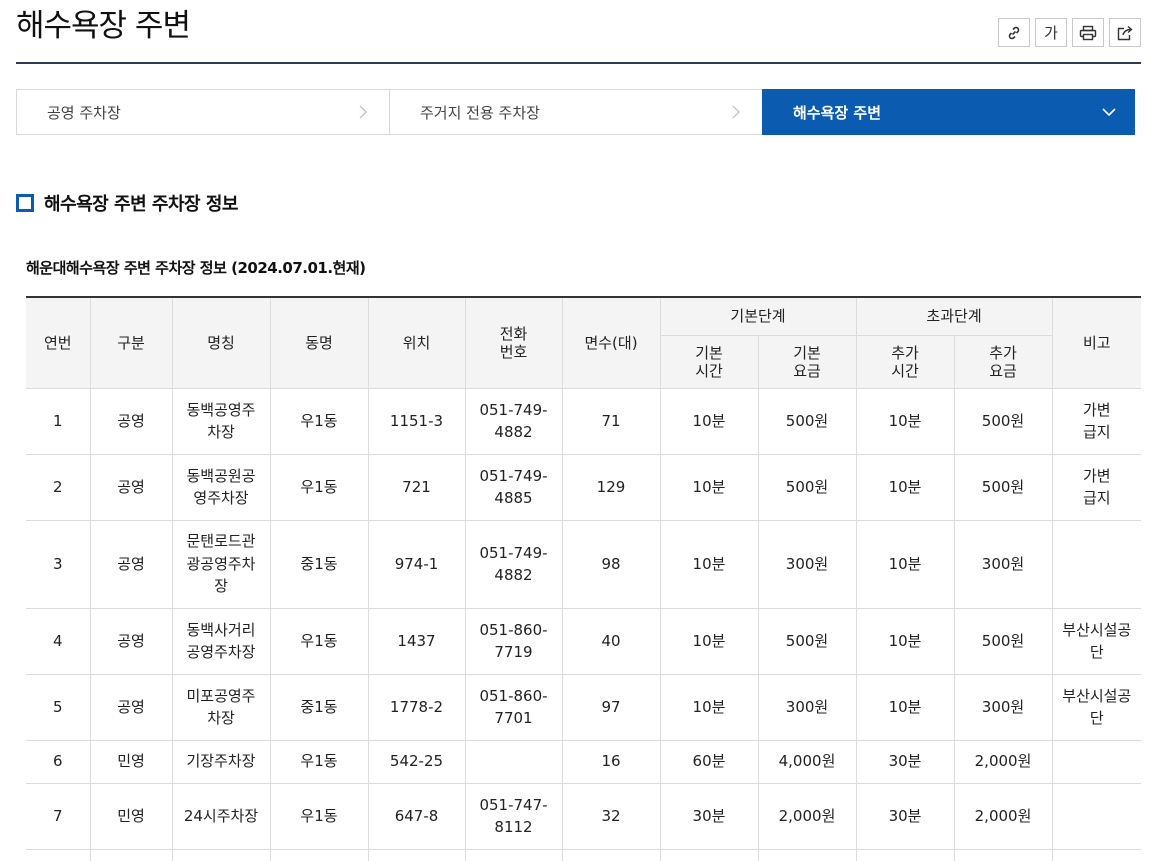  What do you see at coordinates (221, 487) in the screenshot?
I see `cell-name: 동백공원공 영주차장` at bounding box center [221, 487].